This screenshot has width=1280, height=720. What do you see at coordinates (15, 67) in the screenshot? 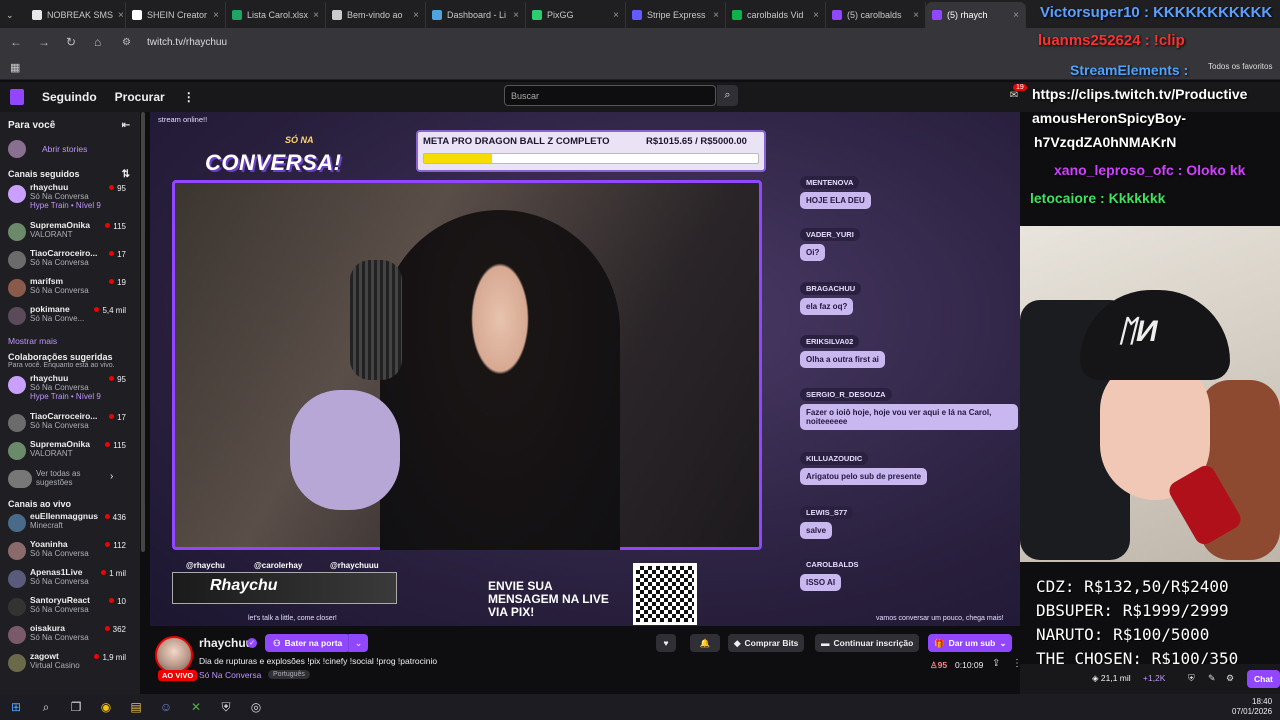
I see `apps-icon: ▦` at bounding box center [15, 67].